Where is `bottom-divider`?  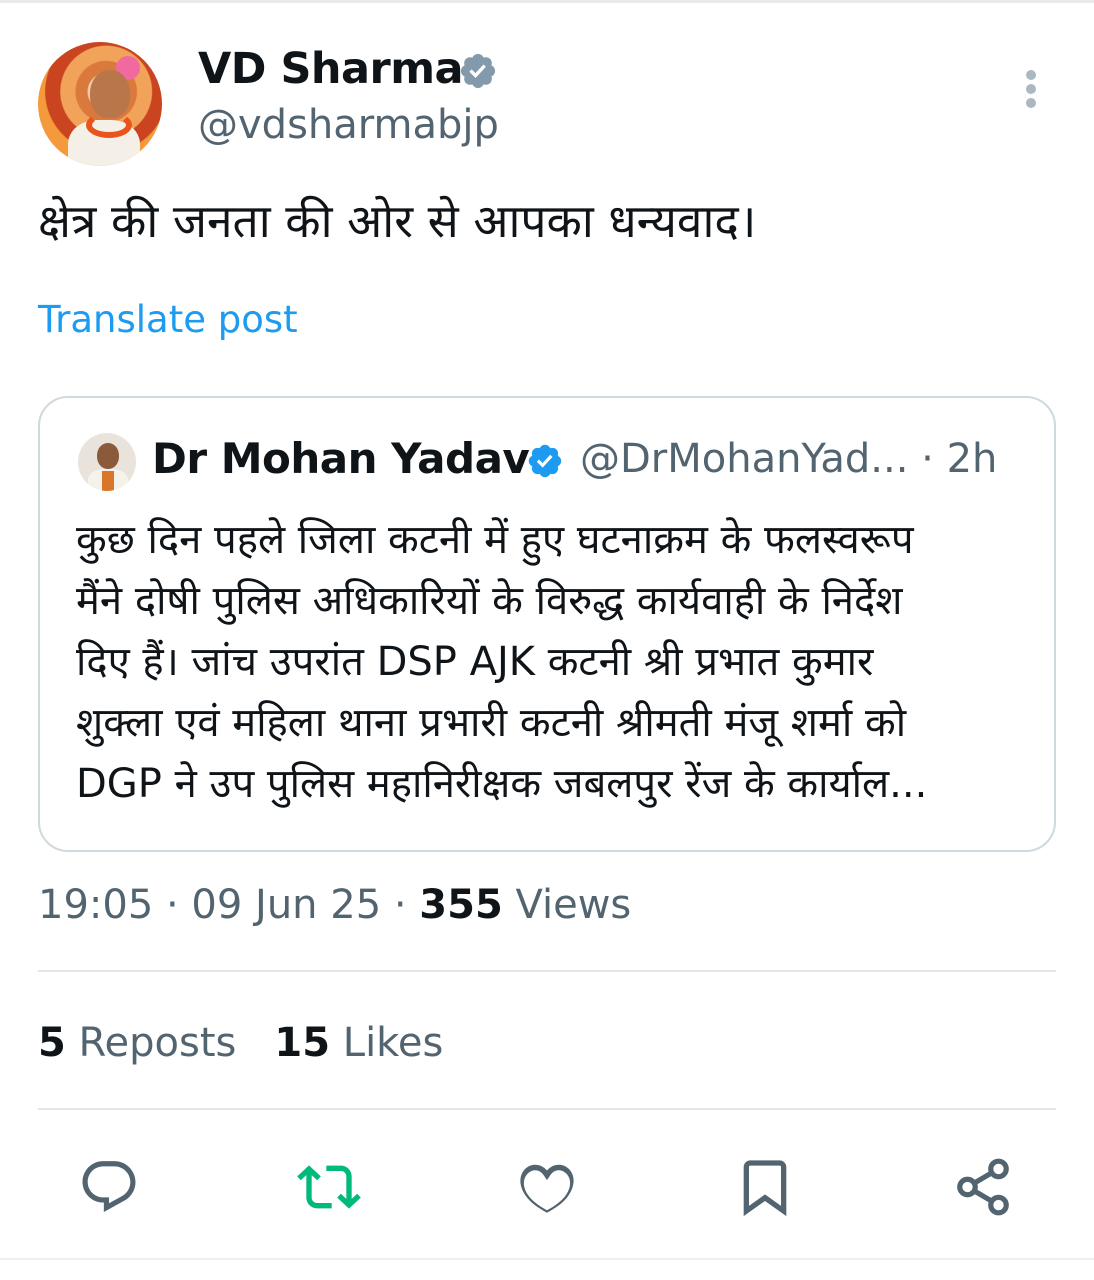 bottom-divider is located at coordinates (547, 1259).